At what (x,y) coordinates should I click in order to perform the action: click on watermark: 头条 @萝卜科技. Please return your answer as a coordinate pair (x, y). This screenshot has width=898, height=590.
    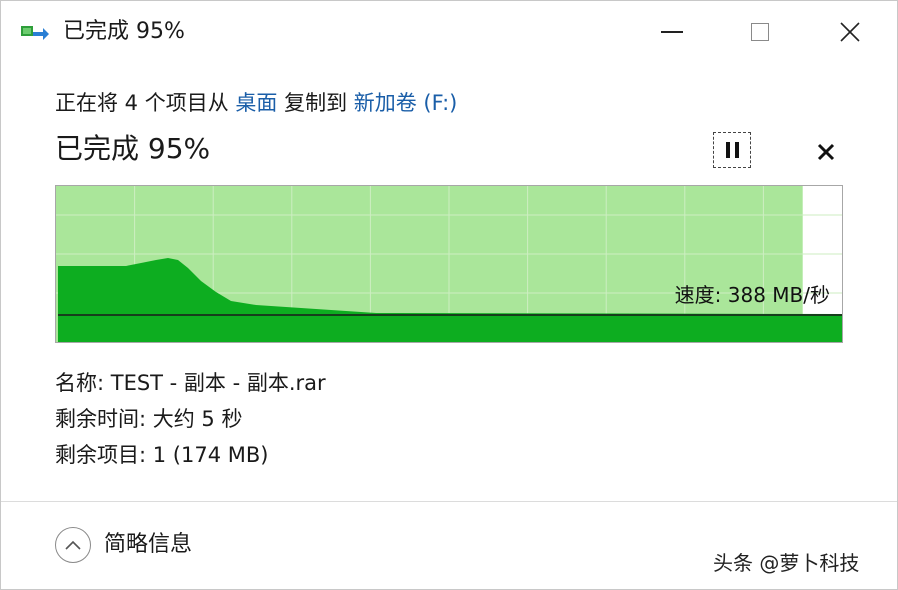
    Looking at the image, I should click on (786, 563).